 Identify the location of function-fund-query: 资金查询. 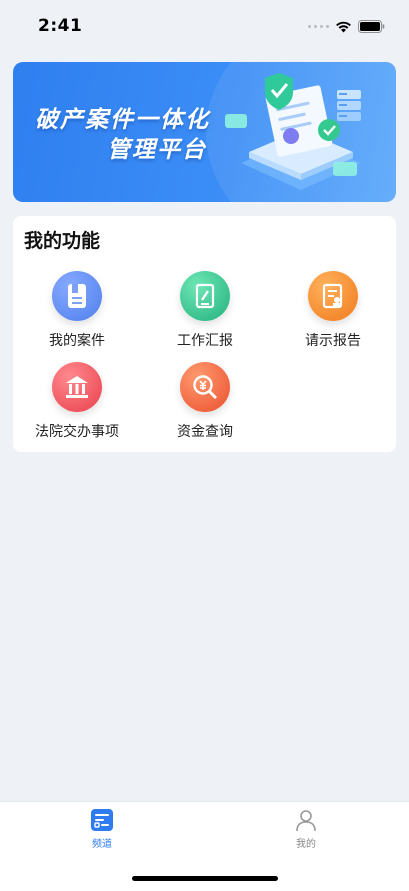
(205, 405).